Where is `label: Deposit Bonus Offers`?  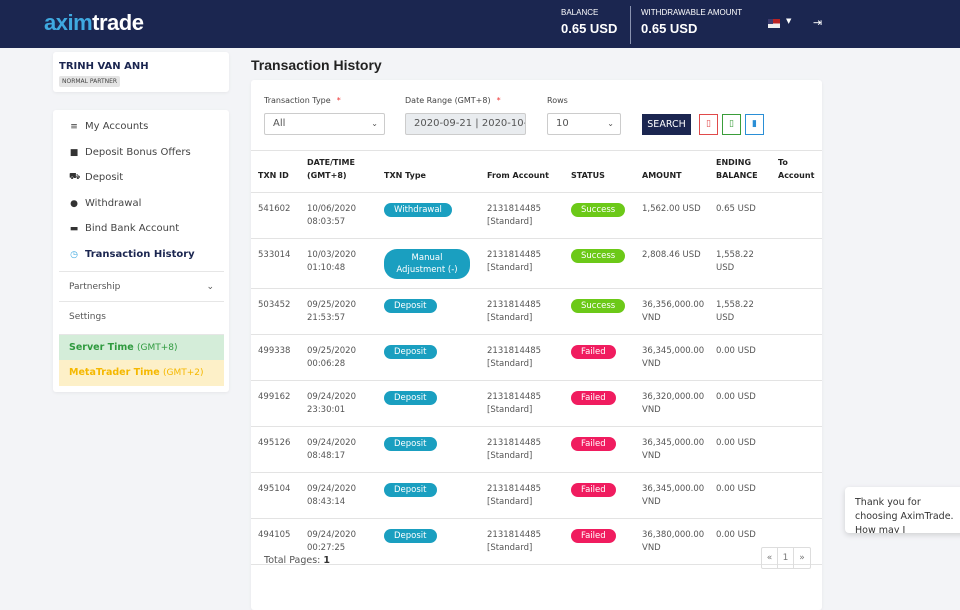
label: Deposit Bonus Offers is located at coordinates (138, 152).